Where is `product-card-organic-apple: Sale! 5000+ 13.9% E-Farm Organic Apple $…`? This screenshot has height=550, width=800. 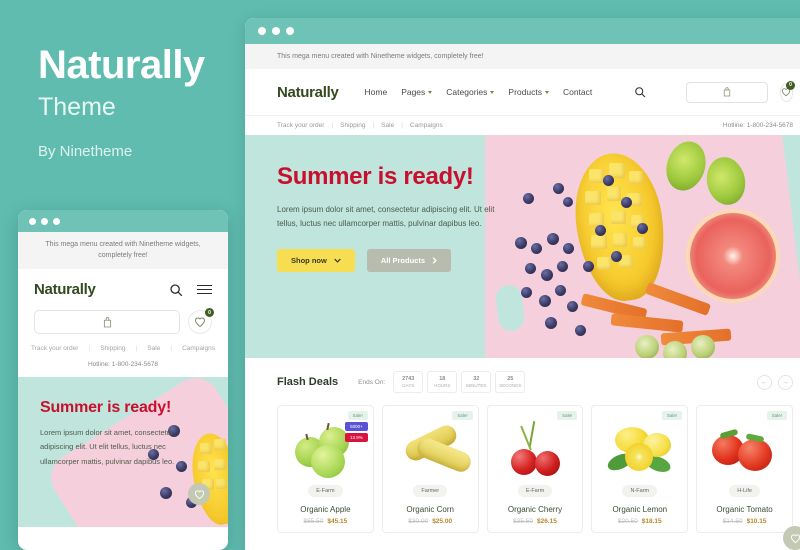
product-card-organic-apple: Sale! 5000+ 13.9% E-Farm Organic Apple $… is located at coordinates (325, 469).